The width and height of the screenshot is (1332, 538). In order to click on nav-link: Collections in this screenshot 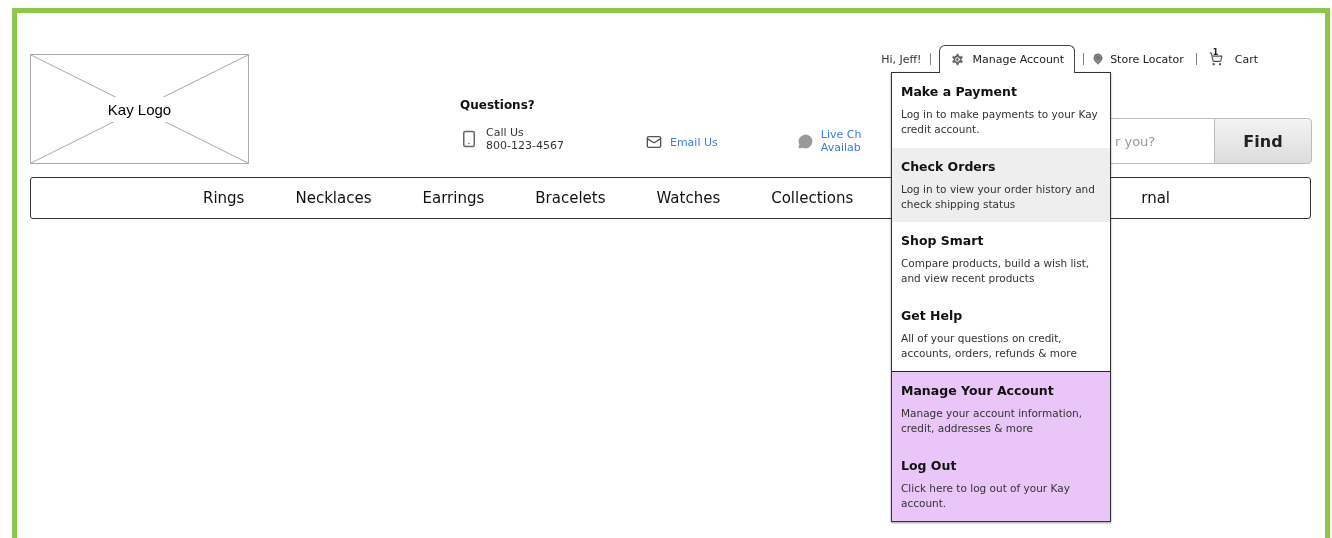, I will do `click(812, 198)`.